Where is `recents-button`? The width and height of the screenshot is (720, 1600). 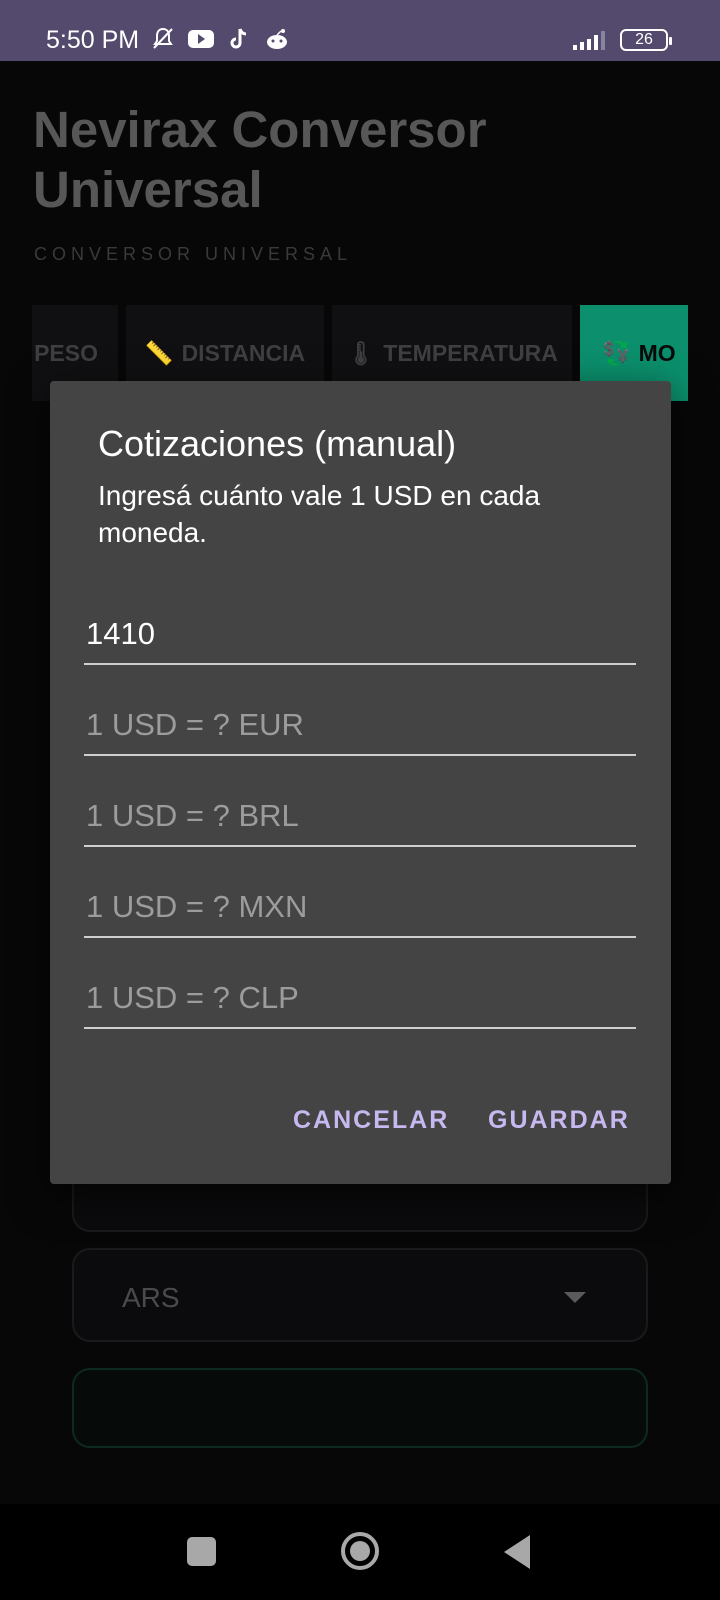 recents-button is located at coordinates (201, 1551).